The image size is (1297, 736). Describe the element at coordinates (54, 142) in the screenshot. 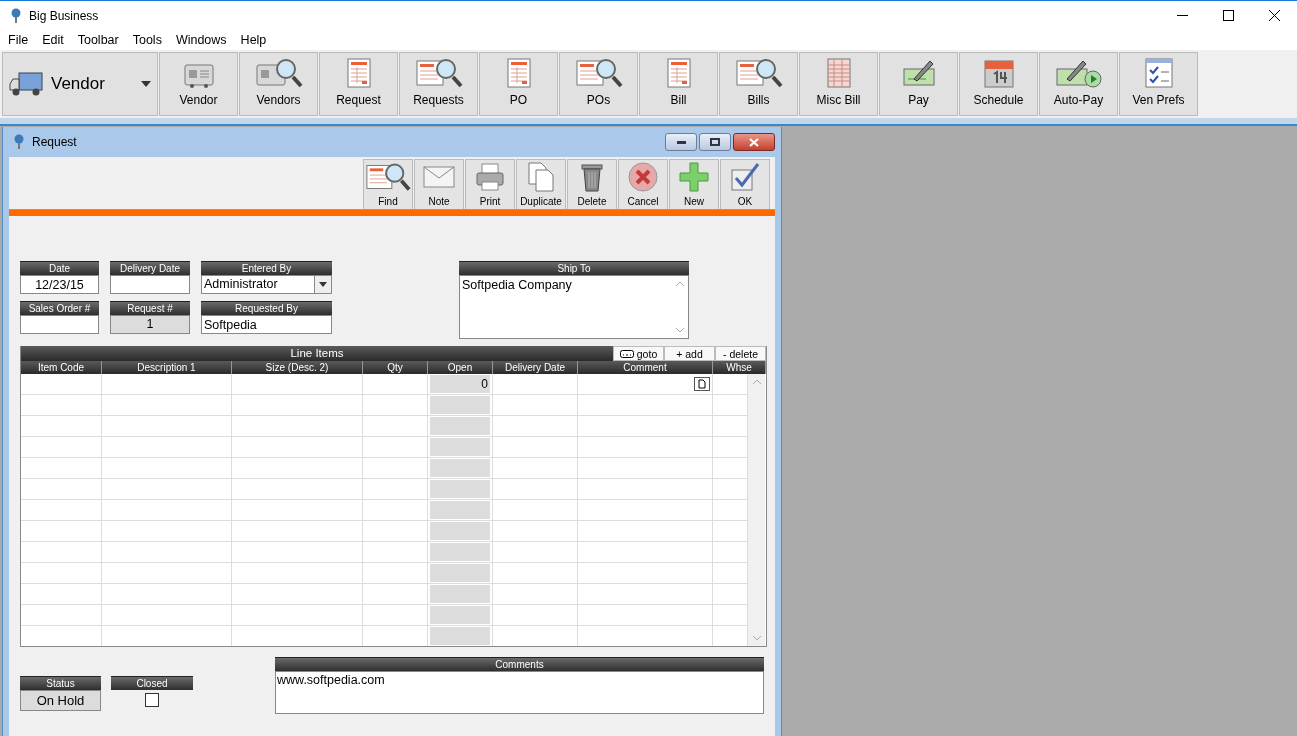

I see `window-title: Request` at that location.